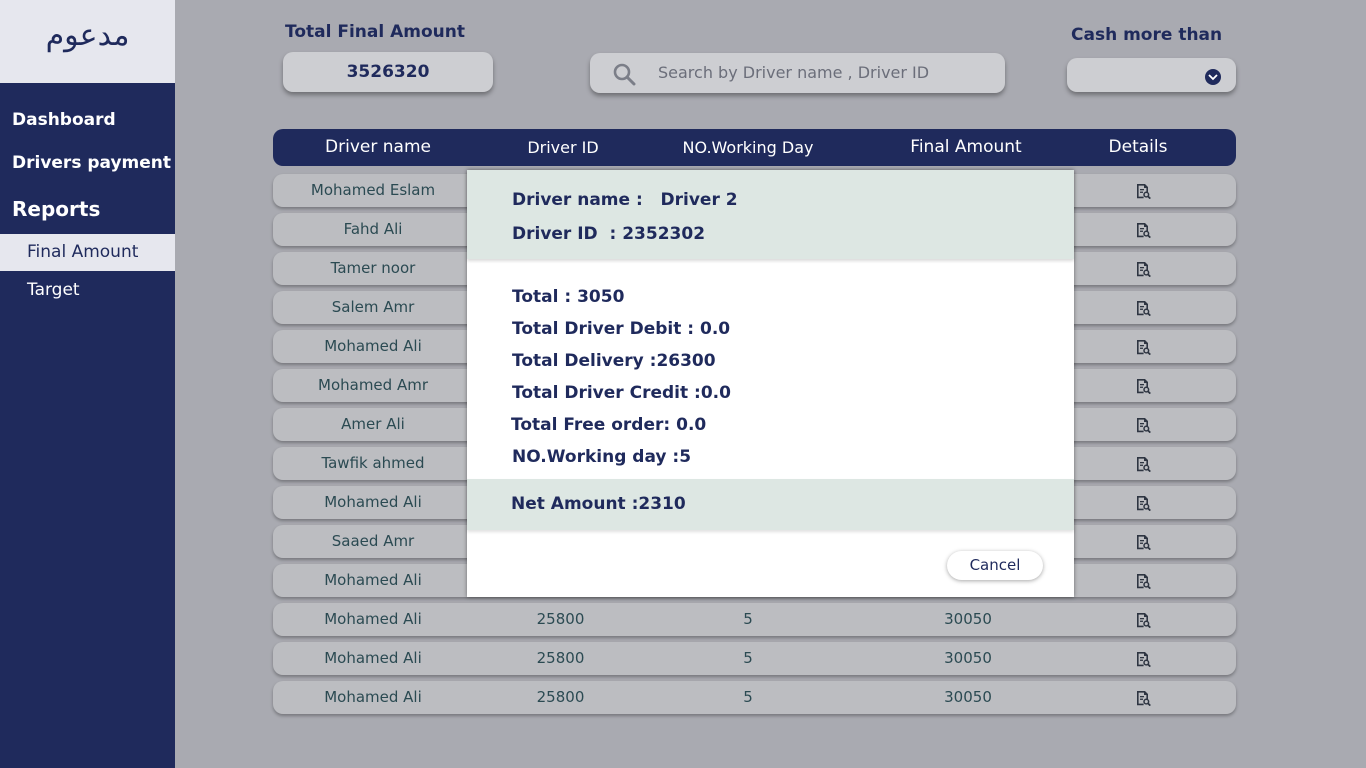  I want to click on modal-total-delivery: Total Delivery :26300, so click(614, 361).